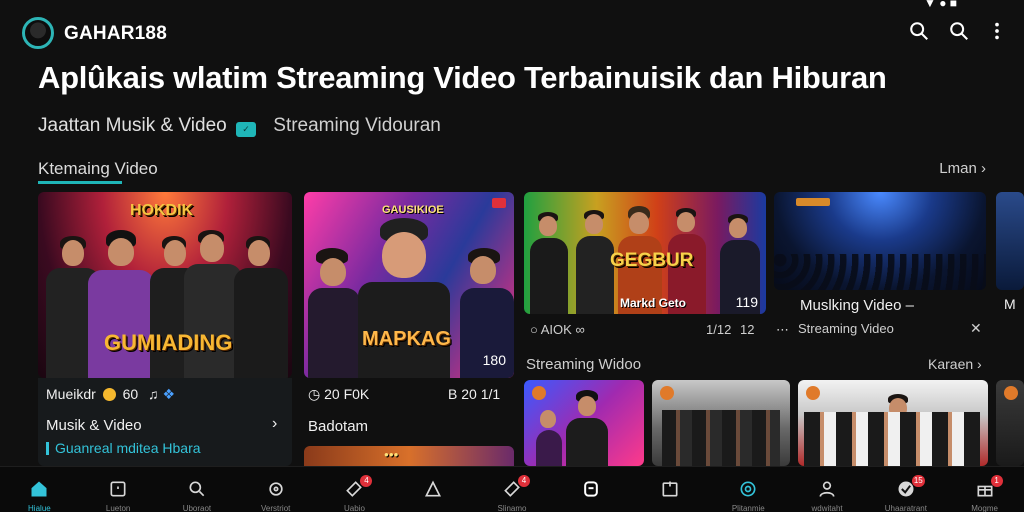 Image resolution: width=1024 pixels, height=512 pixels. Describe the element at coordinates (80, 182) in the screenshot. I see `tab-active-indicator` at that location.